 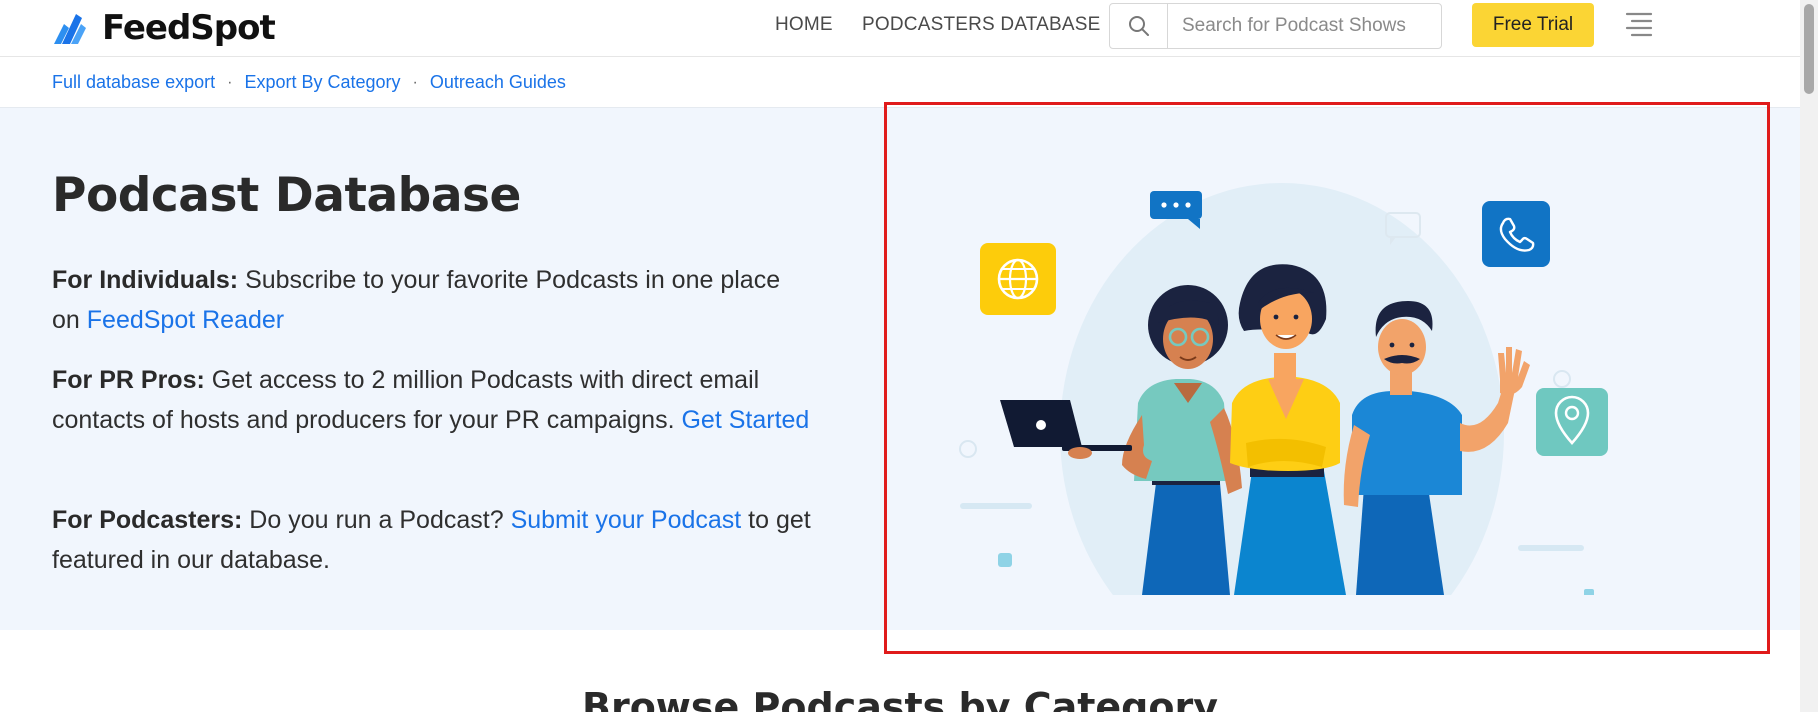 What do you see at coordinates (900, 698) in the screenshot?
I see `browse-categories-heading: Browse Podcasts by Category` at bounding box center [900, 698].